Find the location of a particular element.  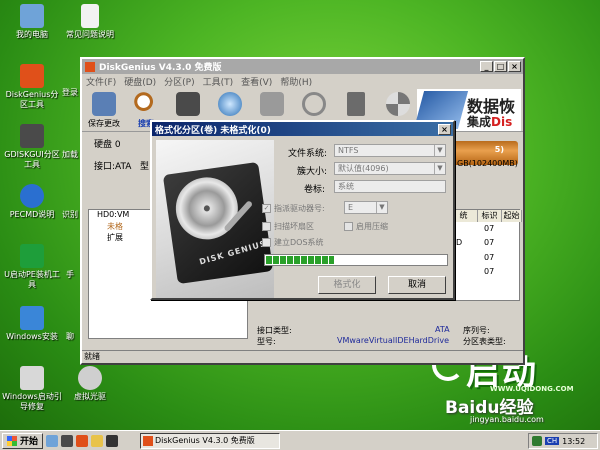

volume-label-label: 卷标: is located at coordinates (315, 190).